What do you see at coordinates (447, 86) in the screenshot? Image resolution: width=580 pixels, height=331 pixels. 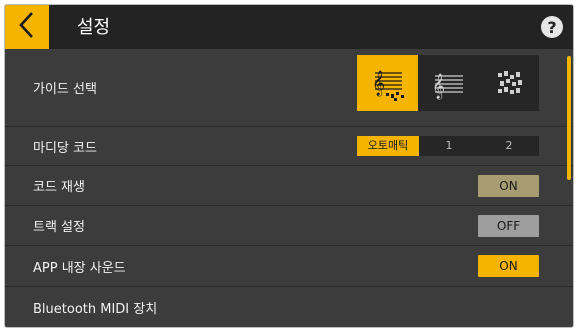 I see `staff-icon: 𝄞` at bounding box center [447, 86].